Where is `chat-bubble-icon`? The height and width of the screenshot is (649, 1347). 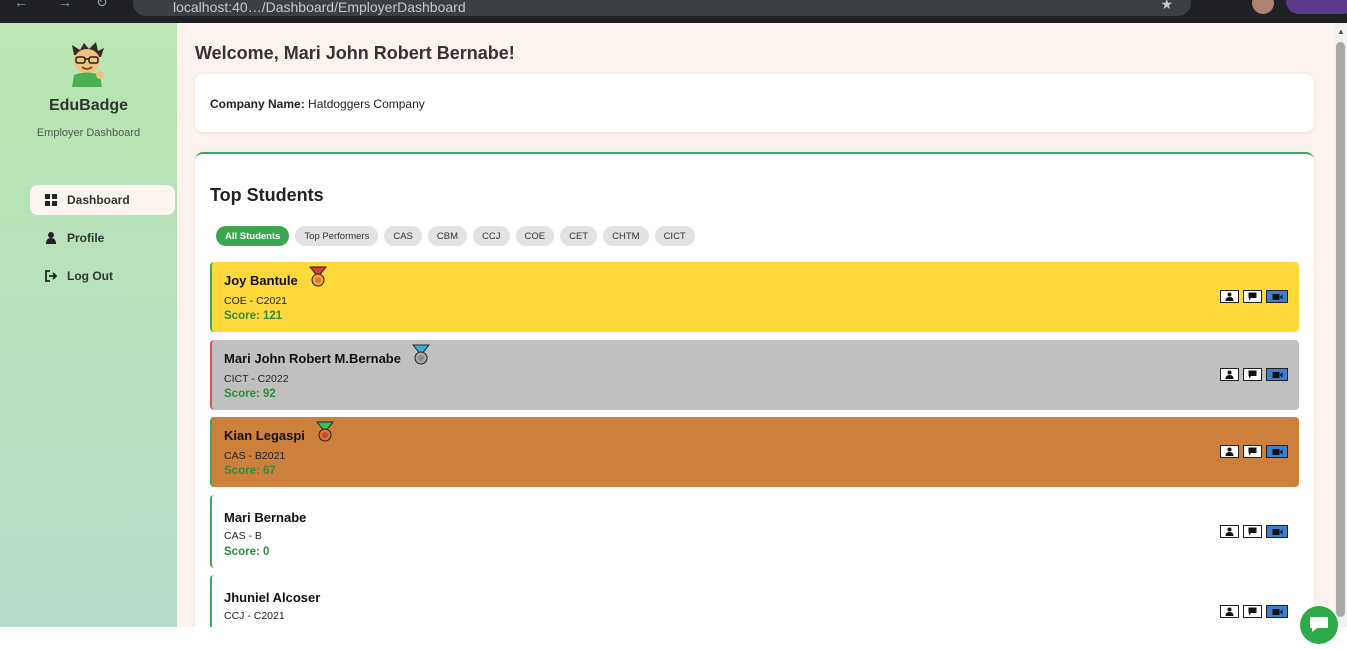
chat-bubble-icon is located at coordinates (1319, 624).